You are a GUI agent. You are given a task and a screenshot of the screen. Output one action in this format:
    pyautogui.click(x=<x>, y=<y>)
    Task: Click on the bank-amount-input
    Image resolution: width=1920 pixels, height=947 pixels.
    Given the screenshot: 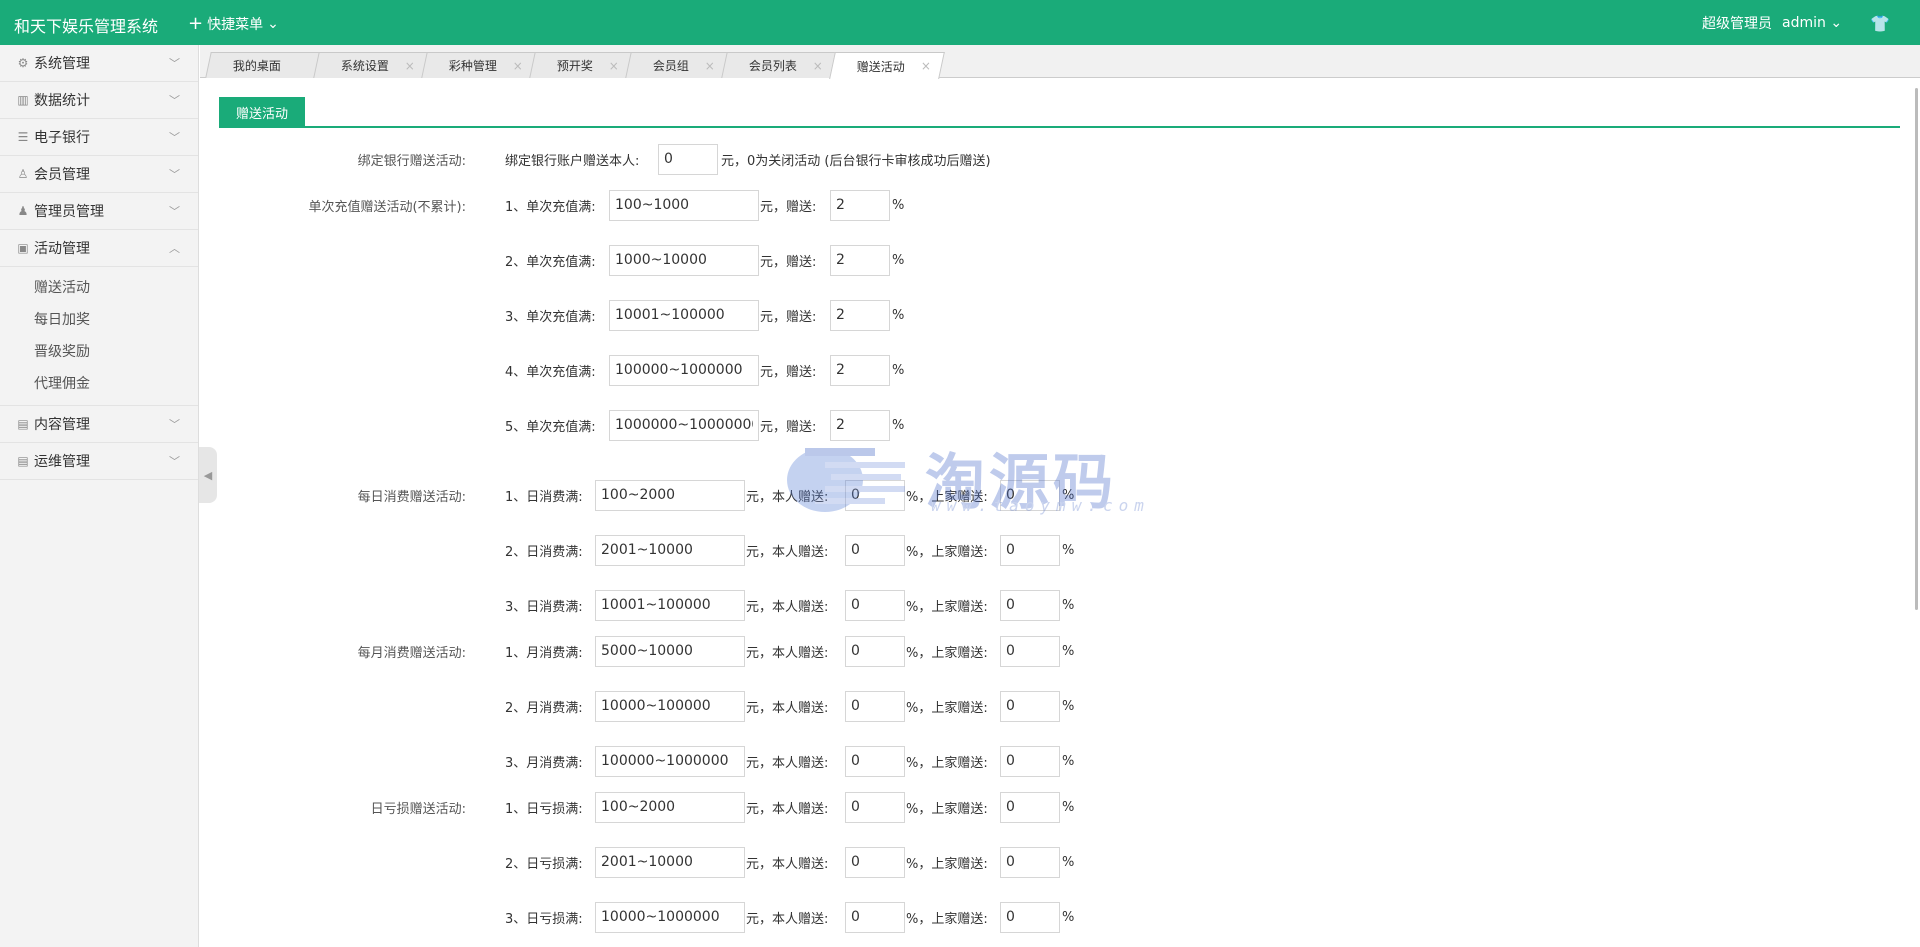 What is the action you would take?
    pyautogui.click(x=688, y=159)
    